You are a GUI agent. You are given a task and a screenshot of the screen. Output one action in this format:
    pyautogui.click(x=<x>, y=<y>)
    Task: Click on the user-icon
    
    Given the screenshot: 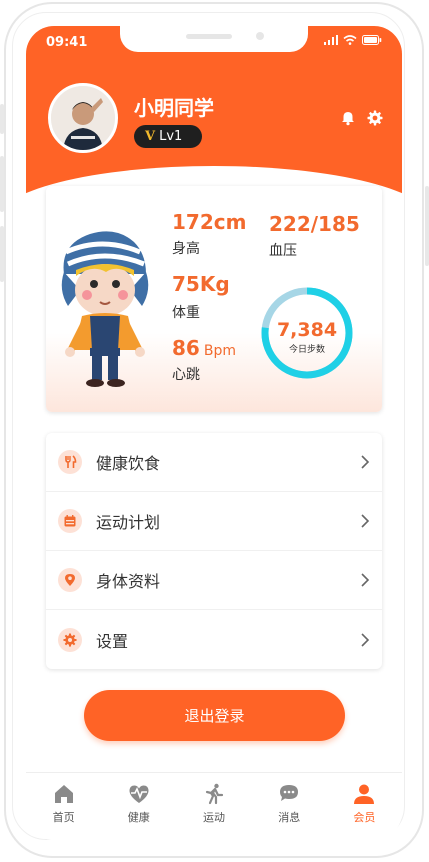 What is the action you would take?
    pyautogui.click(x=364, y=794)
    